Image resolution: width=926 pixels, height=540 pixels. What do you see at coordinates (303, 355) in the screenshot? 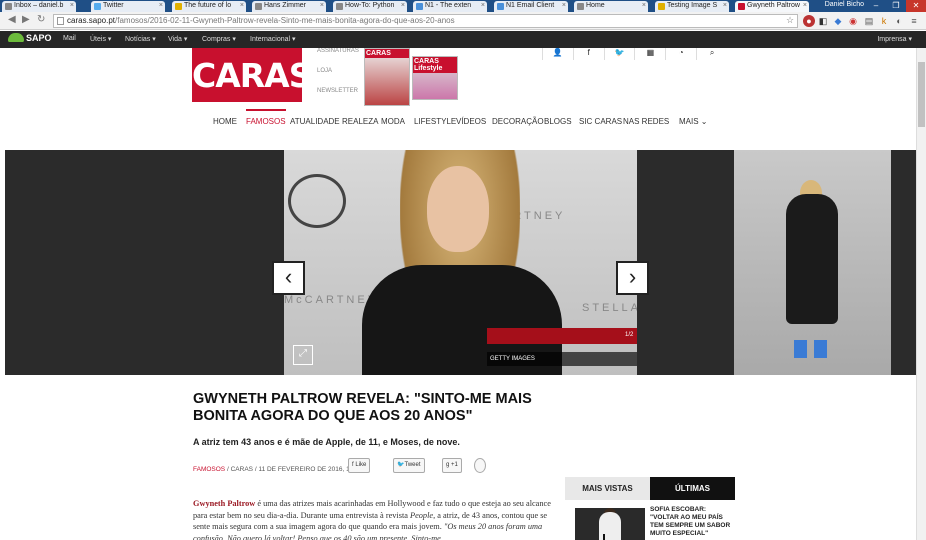
I see `fullscreen-icon: ⤢` at bounding box center [303, 355].